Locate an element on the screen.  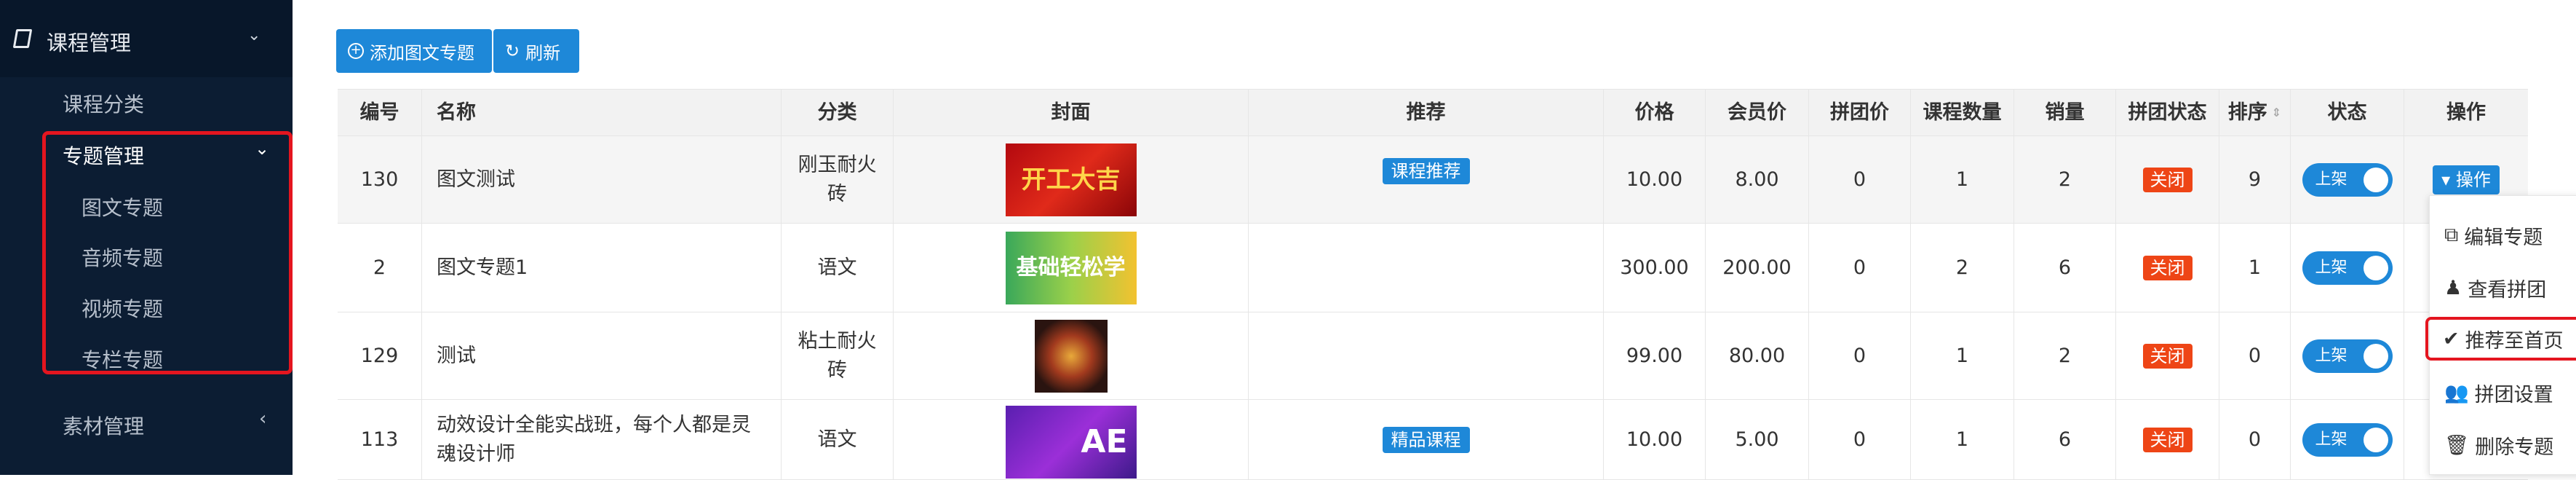
menu-recommend-home: ✔ 推荐至首页 is located at coordinates (2500, 339).